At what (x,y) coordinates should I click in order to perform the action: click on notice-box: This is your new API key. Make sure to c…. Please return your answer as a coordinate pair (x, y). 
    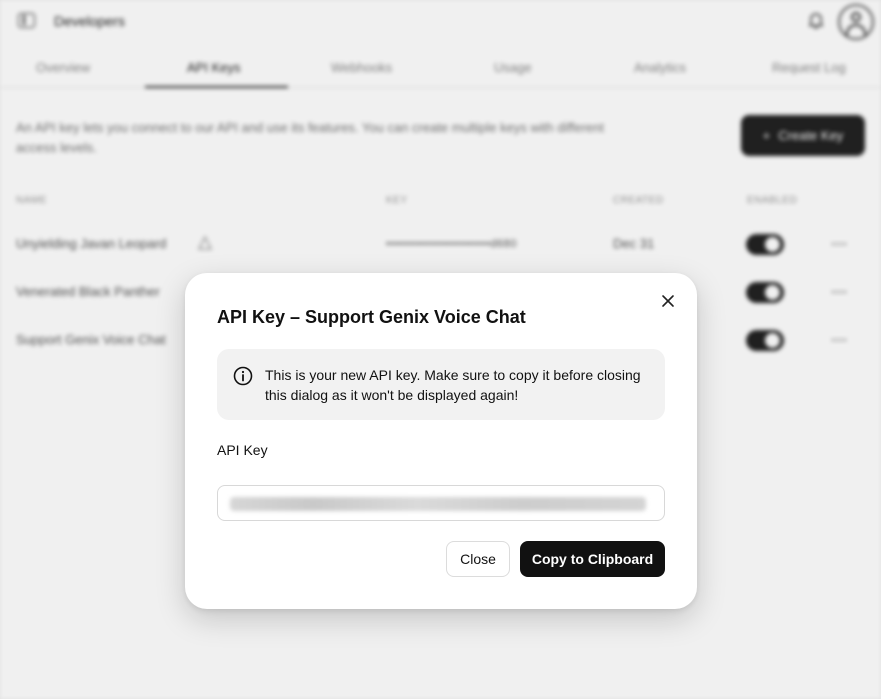
    Looking at the image, I should click on (441, 384).